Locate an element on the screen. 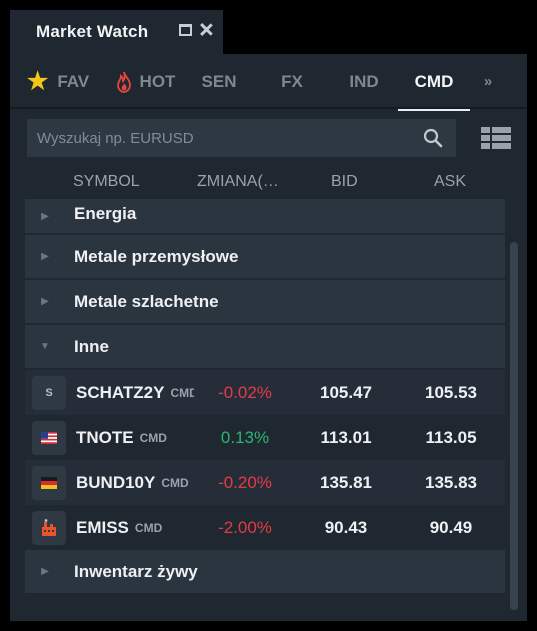  tab-fx: FX is located at coordinates (292, 81).